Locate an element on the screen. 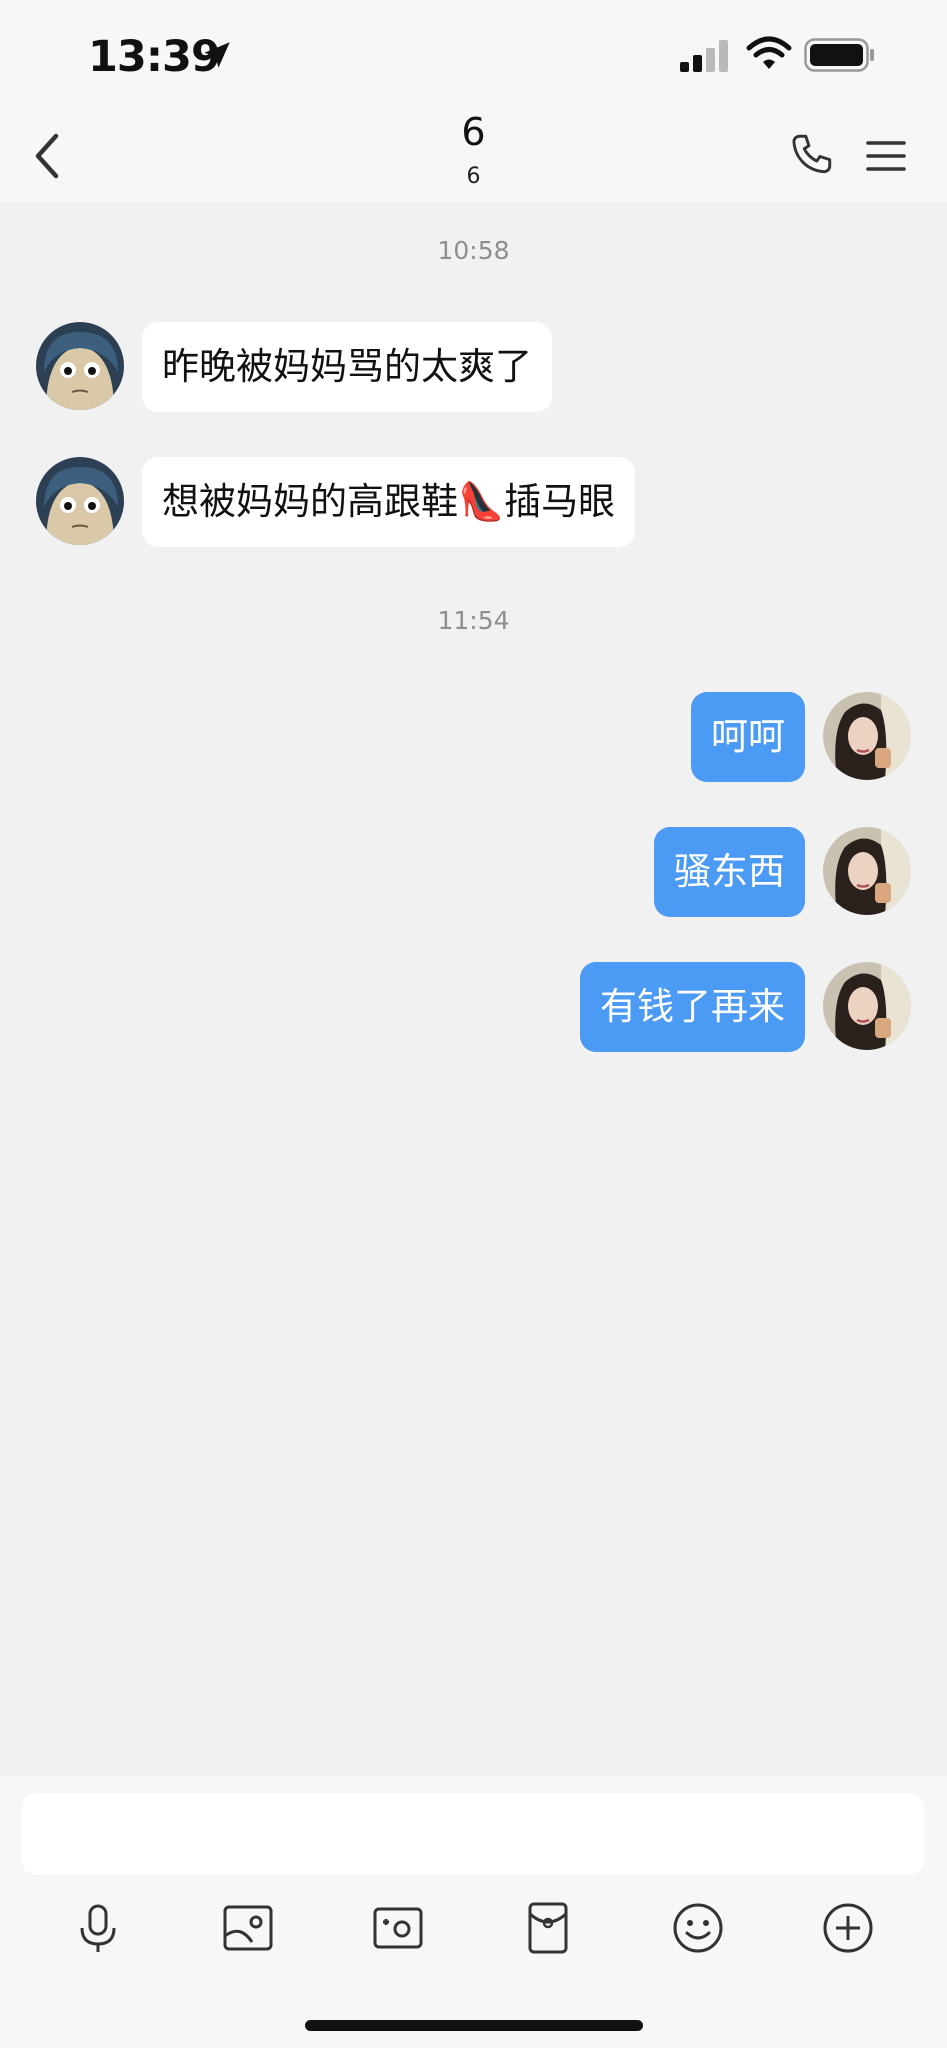  outgoing-message-bubble: 呵呵 is located at coordinates (748, 737).